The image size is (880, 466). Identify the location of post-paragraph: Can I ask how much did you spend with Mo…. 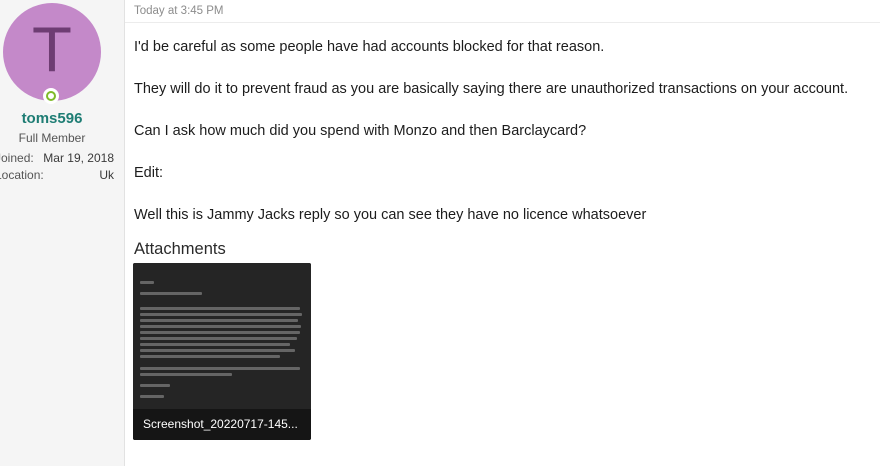
(360, 131).